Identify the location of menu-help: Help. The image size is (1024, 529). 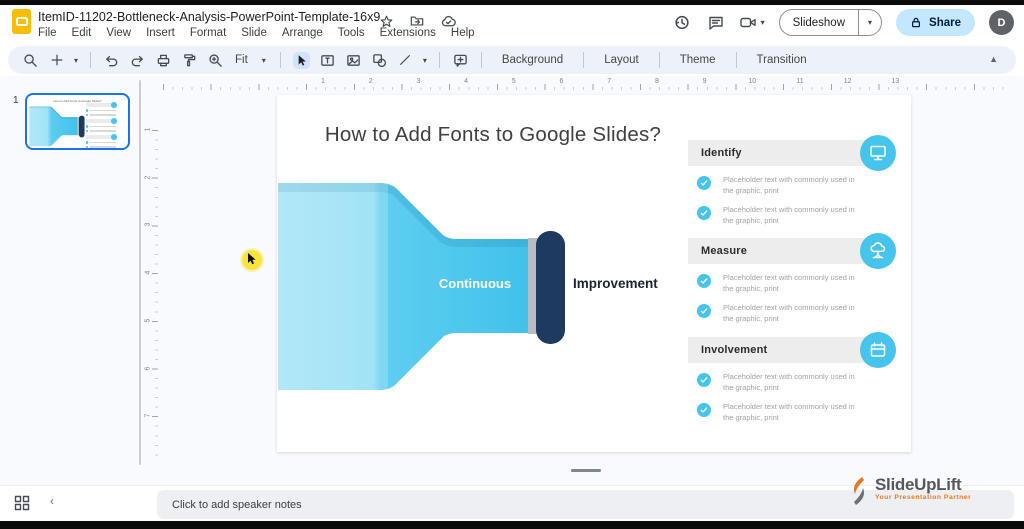
(463, 33).